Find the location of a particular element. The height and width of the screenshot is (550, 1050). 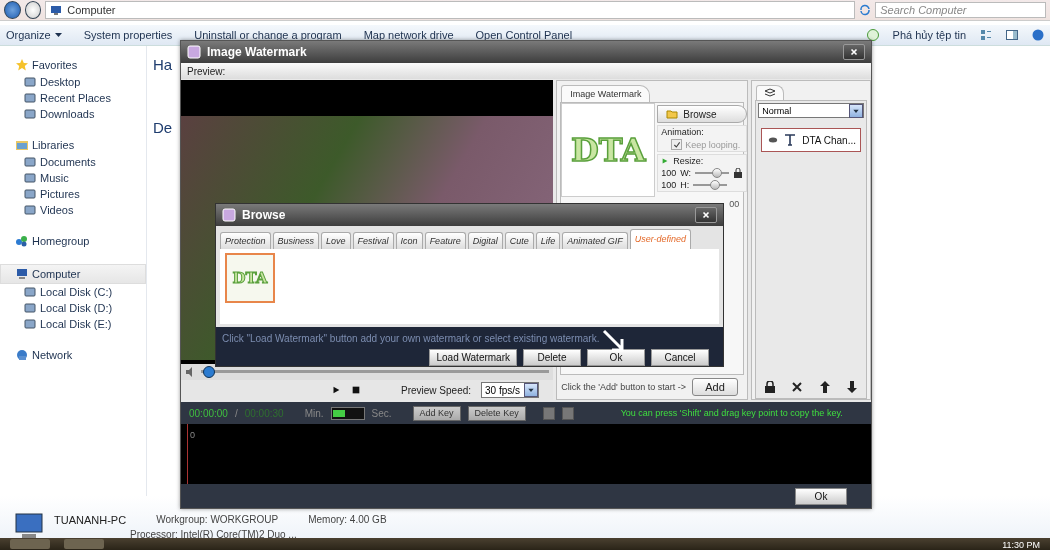

category-tab: Festival is located at coordinates (373, 240).